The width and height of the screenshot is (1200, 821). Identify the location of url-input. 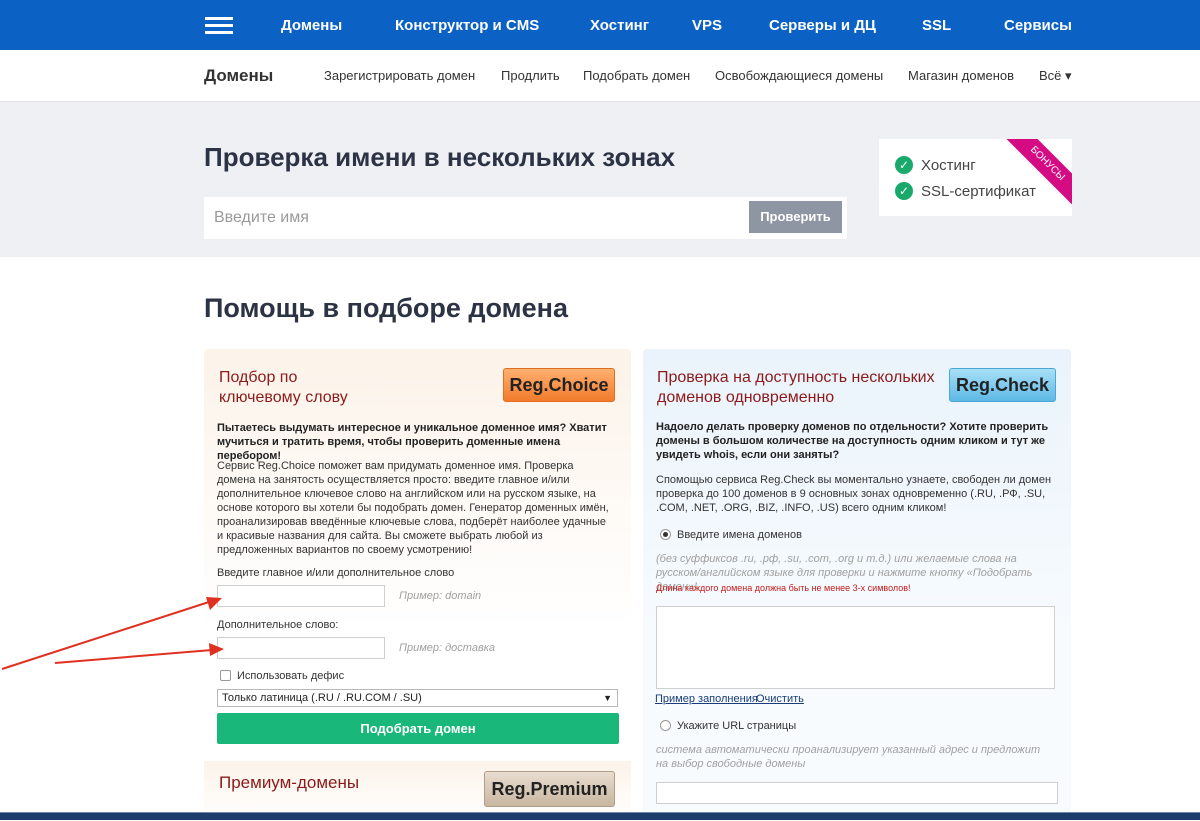
(857, 793).